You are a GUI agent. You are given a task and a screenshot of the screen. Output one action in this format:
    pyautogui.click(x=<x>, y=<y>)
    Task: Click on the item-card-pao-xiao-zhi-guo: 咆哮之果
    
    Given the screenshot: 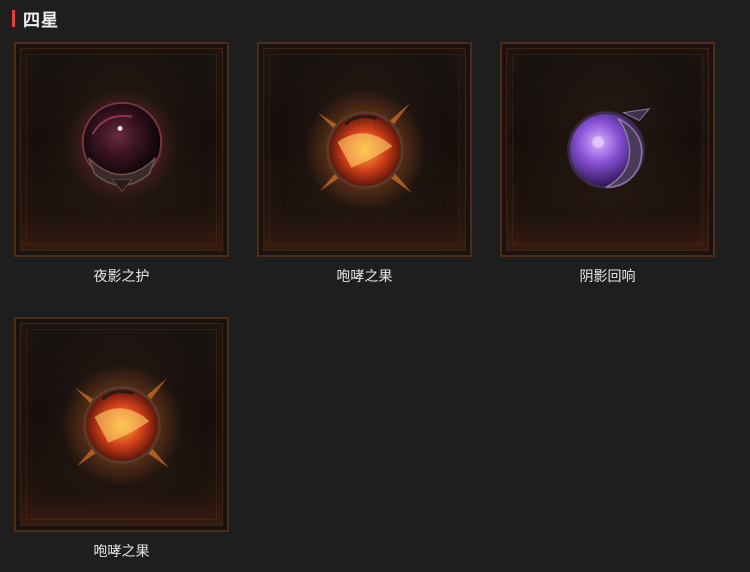 What is the action you would take?
    pyautogui.click(x=364, y=164)
    